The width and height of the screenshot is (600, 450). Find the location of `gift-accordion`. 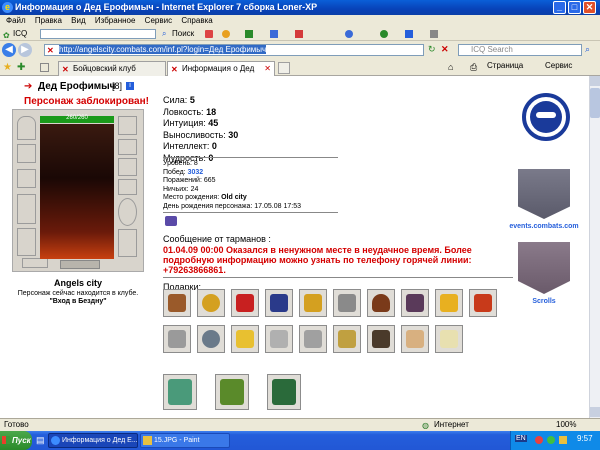

gift-accordion is located at coordinates (381, 339).